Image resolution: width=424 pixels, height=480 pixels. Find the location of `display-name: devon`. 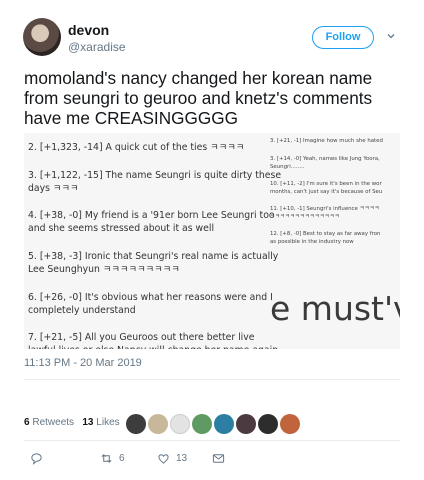

display-name: devon is located at coordinates (88, 30).